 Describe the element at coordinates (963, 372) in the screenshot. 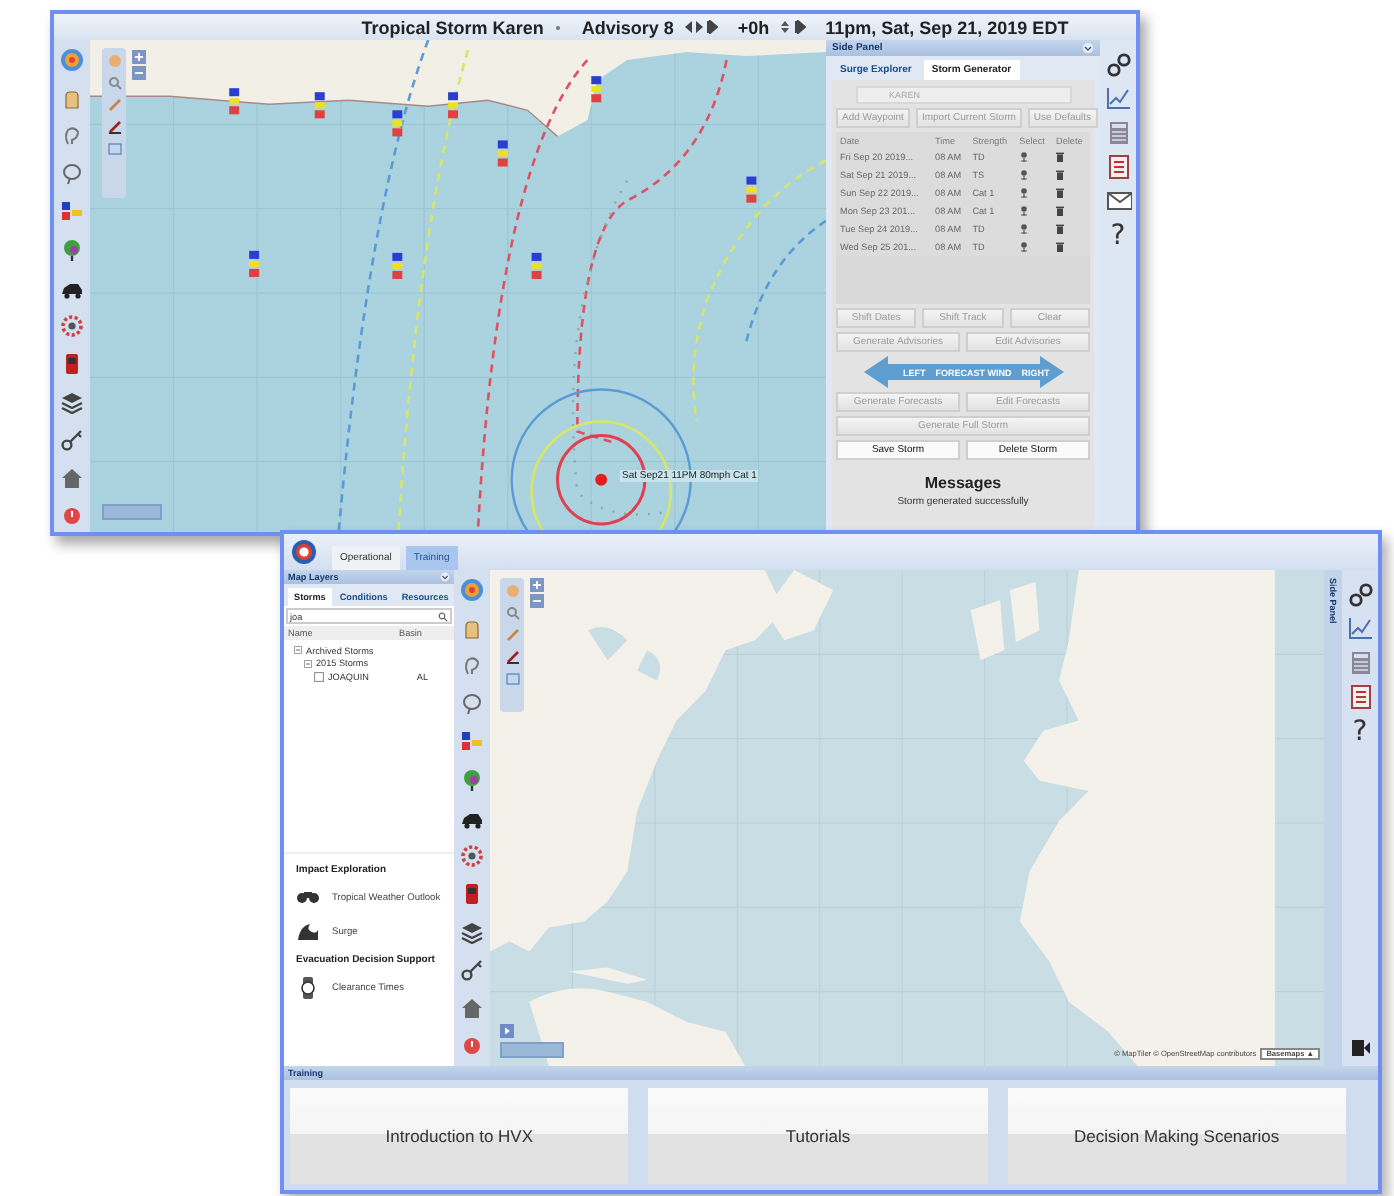

I see `double-arrow-icon` at that location.